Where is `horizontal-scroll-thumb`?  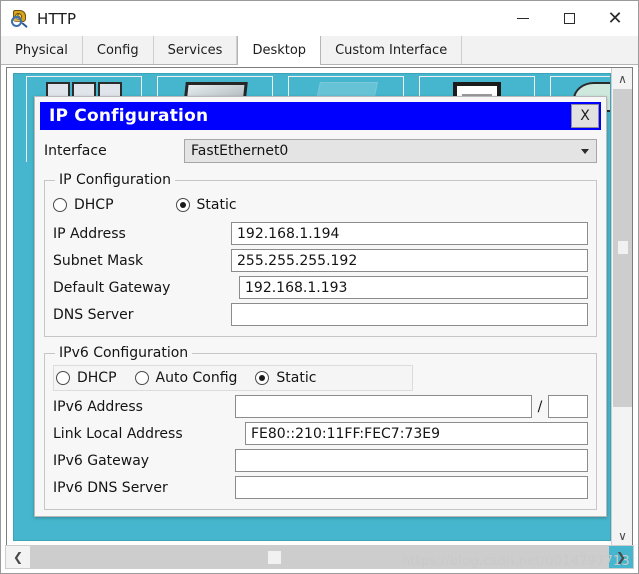 horizontal-scroll-thumb is located at coordinates (274, 557).